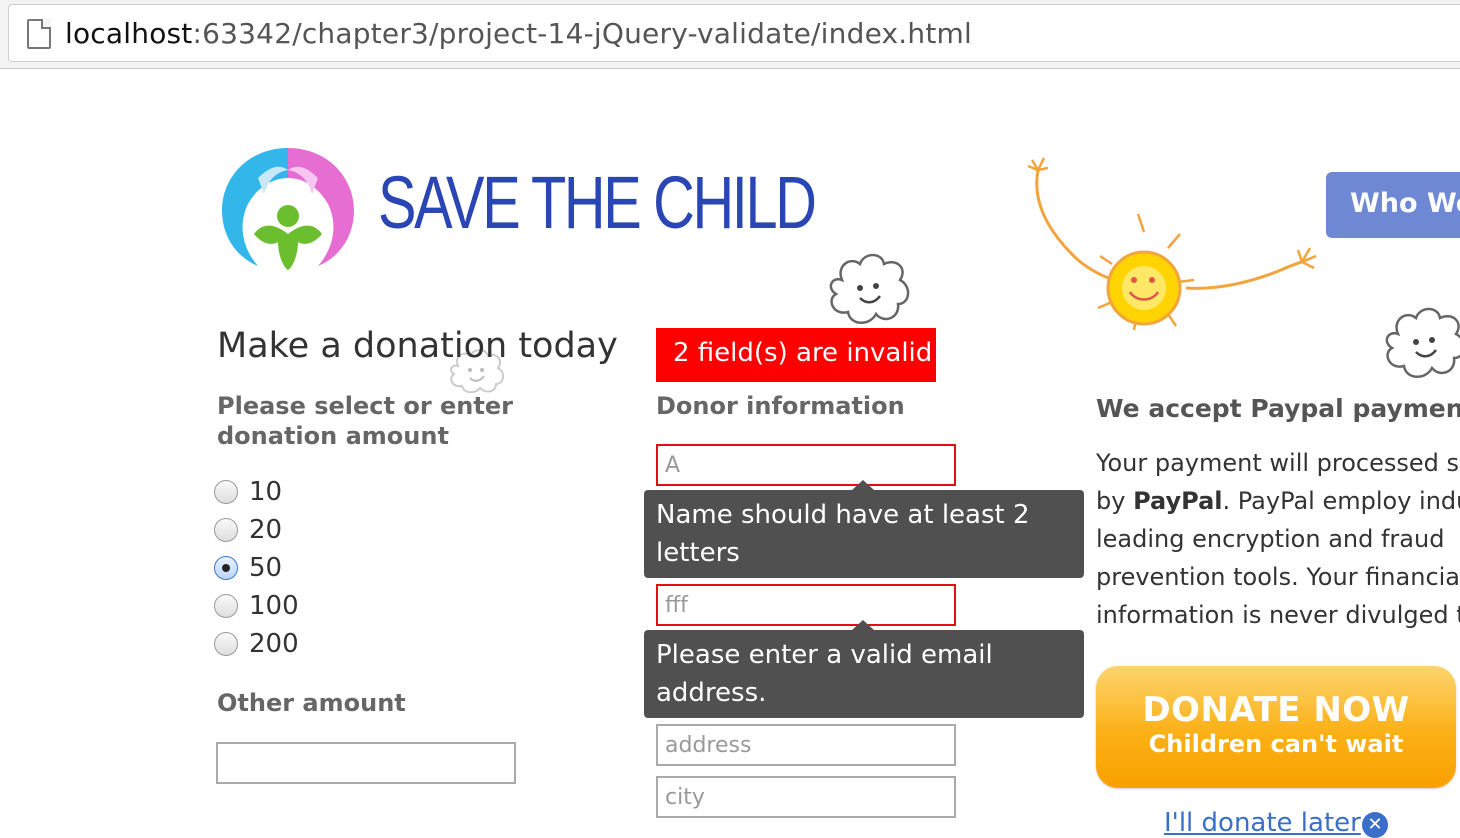 The width and height of the screenshot is (1460, 838). What do you see at coordinates (248, 492) in the screenshot?
I see `amount-option-10: 10` at bounding box center [248, 492].